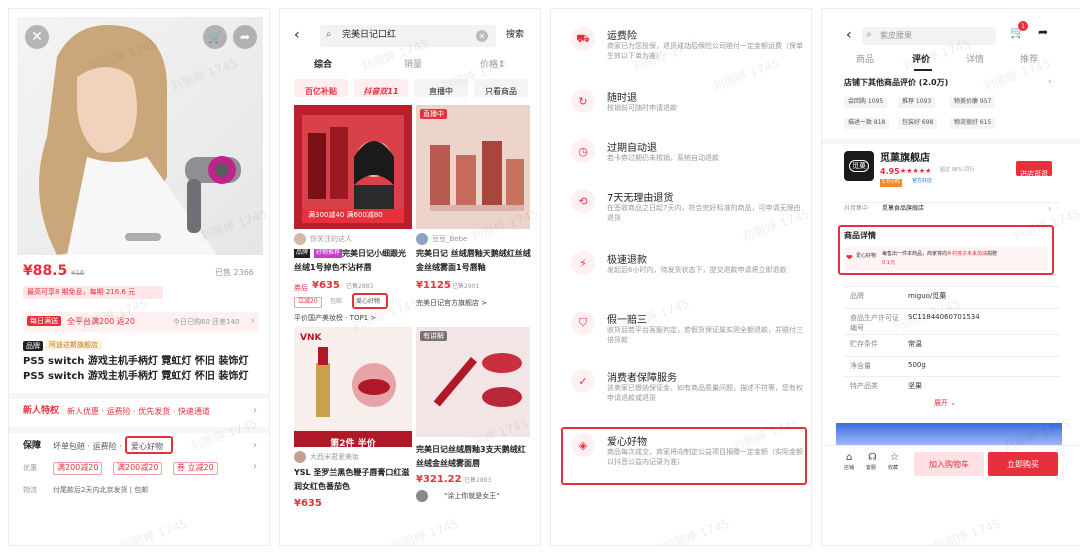 This screenshot has width=1080, height=553. What do you see at coordinates (433, 114) in the screenshot?
I see `card2-live-badge: 直播中` at bounding box center [433, 114].